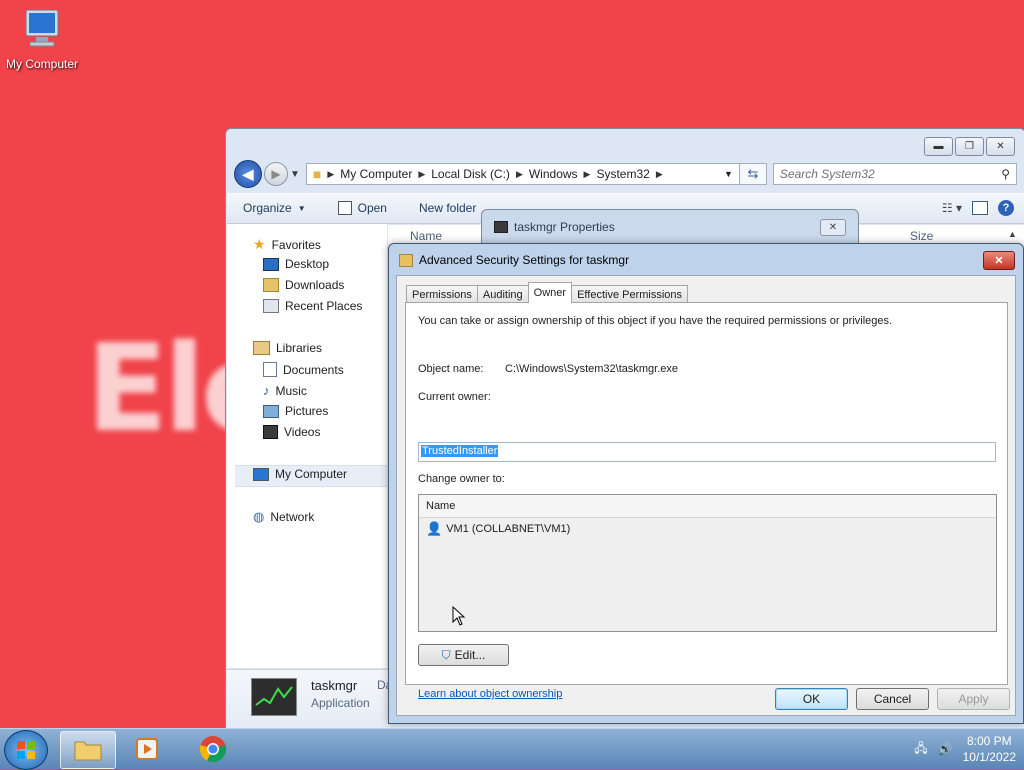 This screenshot has width=1024, height=770. What do you see at coordinates (892, 699) in the screenshot?
I see `cancel-button: Cancel` at bounding box center [892, 699].